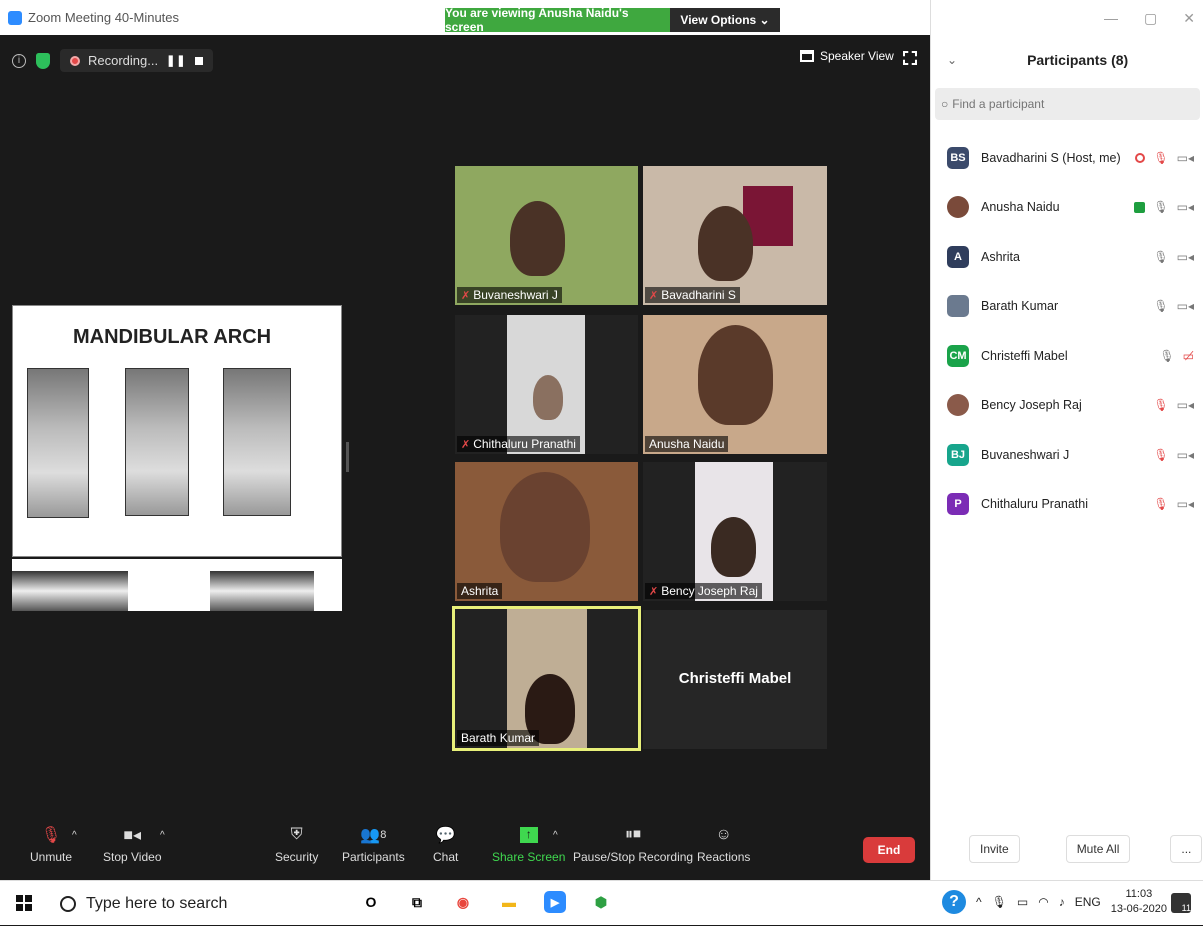  What do you see at coordinates (202, 903) in the screenshot?
I see `taskbar-search: Type here to search` at bounding box center [202, 903].